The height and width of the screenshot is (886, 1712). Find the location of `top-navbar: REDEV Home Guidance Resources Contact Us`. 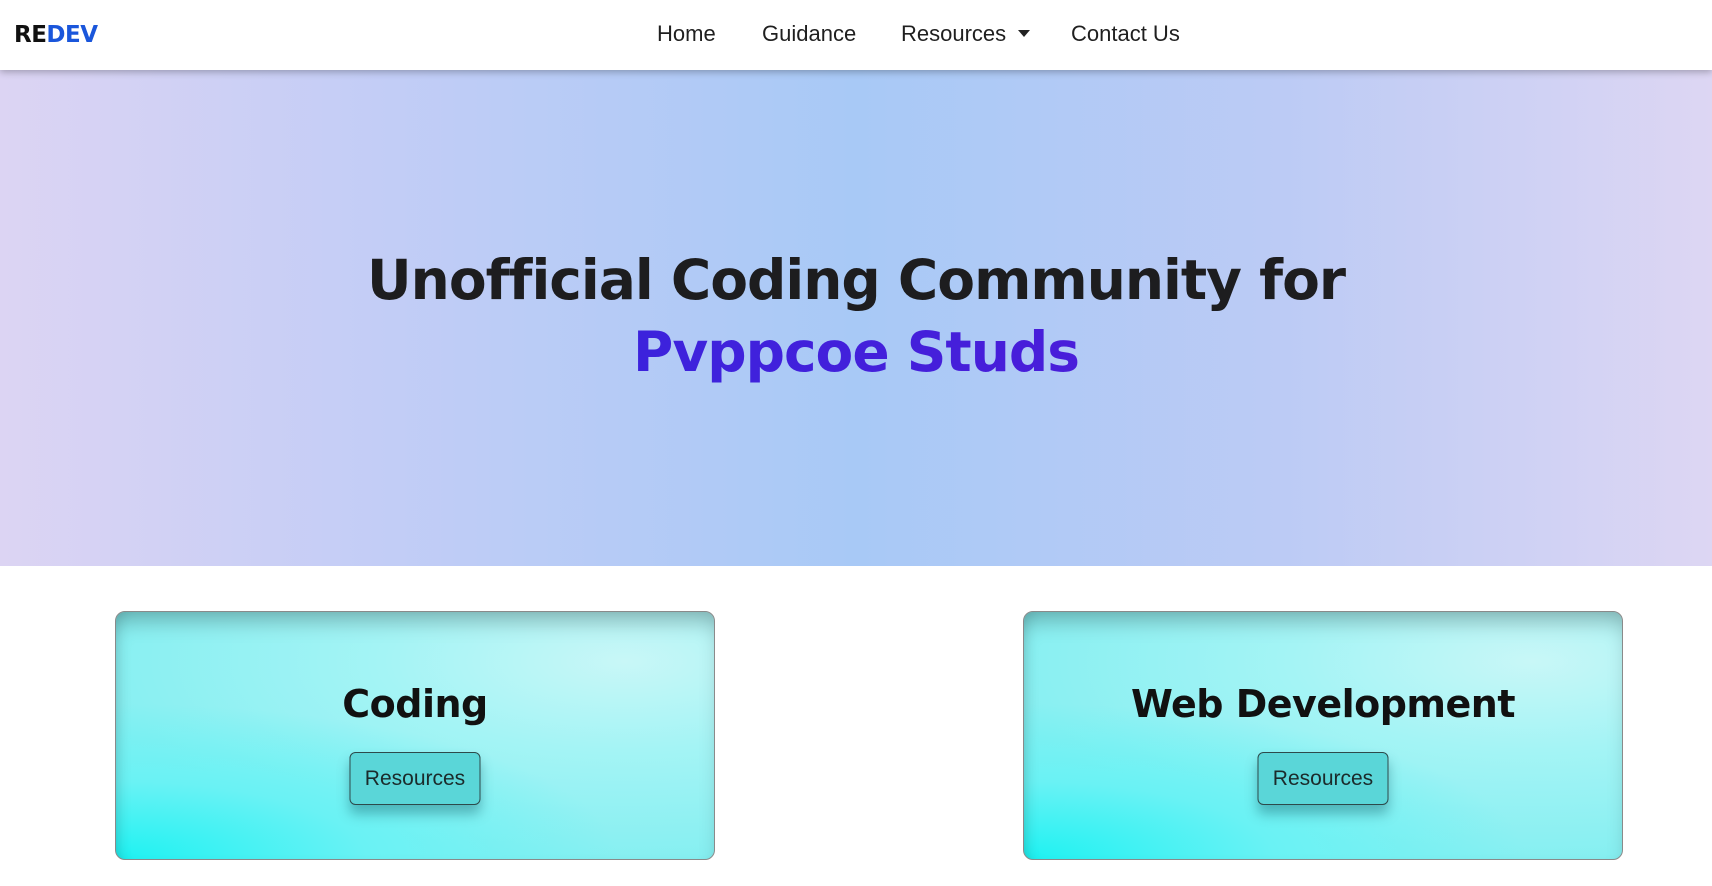

top-navbar: REDEV Home Guidance Resources Contact Us is located at coordinates (856, 35).